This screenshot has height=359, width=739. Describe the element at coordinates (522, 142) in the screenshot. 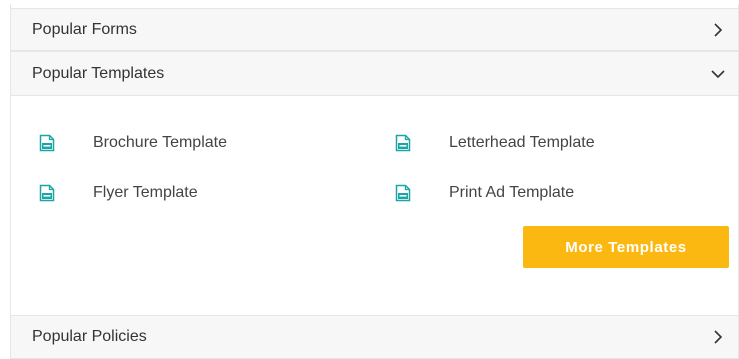

I see `template-label: Letterhead Template` at that location.